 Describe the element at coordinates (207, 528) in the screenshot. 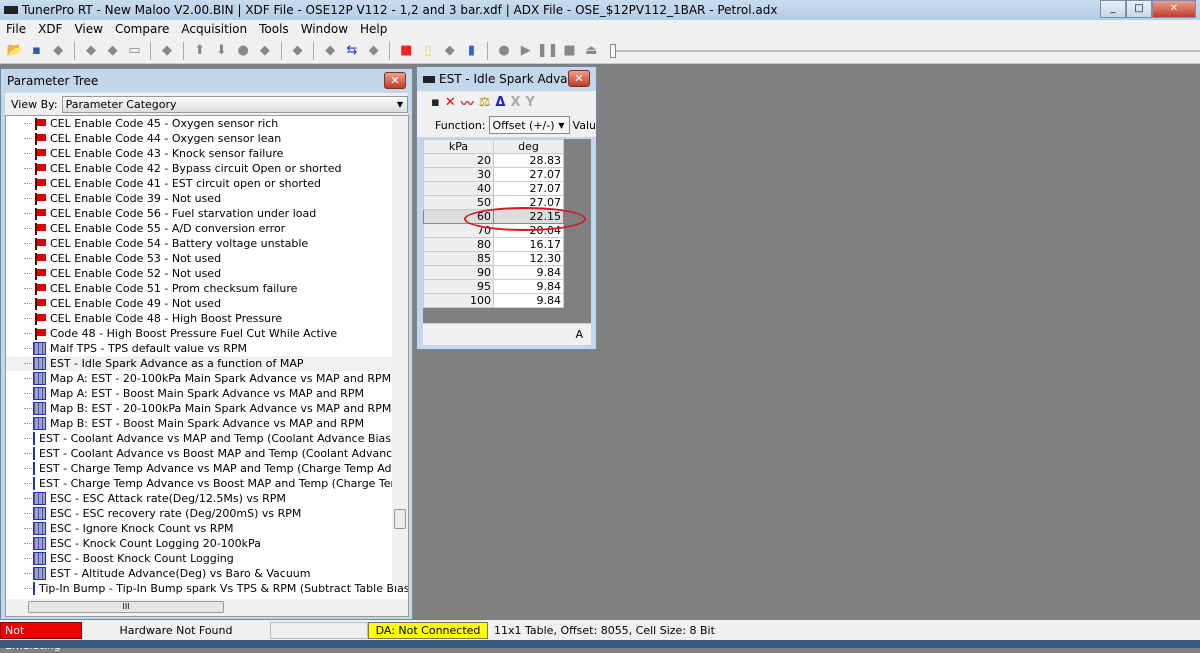

I see `tree-item: ESC - Ignore Knock Count vs RPM` at that location.